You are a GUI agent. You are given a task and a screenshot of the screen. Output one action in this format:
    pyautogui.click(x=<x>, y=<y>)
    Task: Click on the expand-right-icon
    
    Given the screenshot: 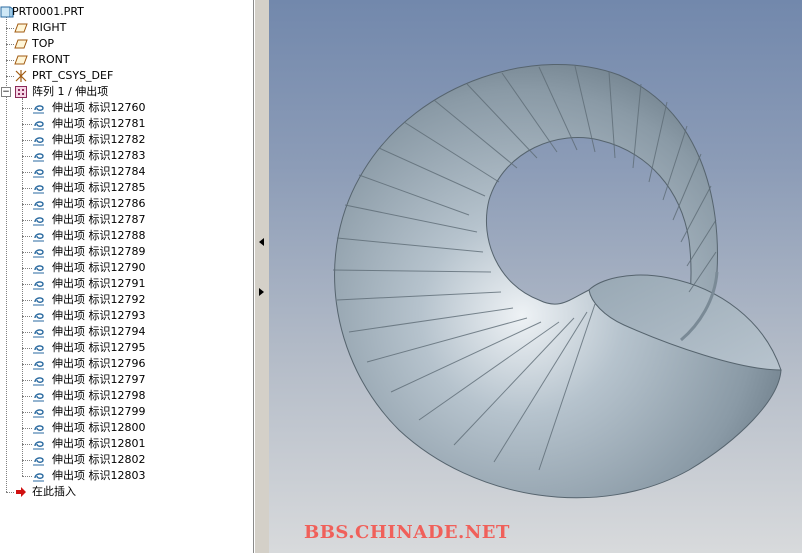 What is the action you would take?
    pyautogui.click(x=262, y=292)
    